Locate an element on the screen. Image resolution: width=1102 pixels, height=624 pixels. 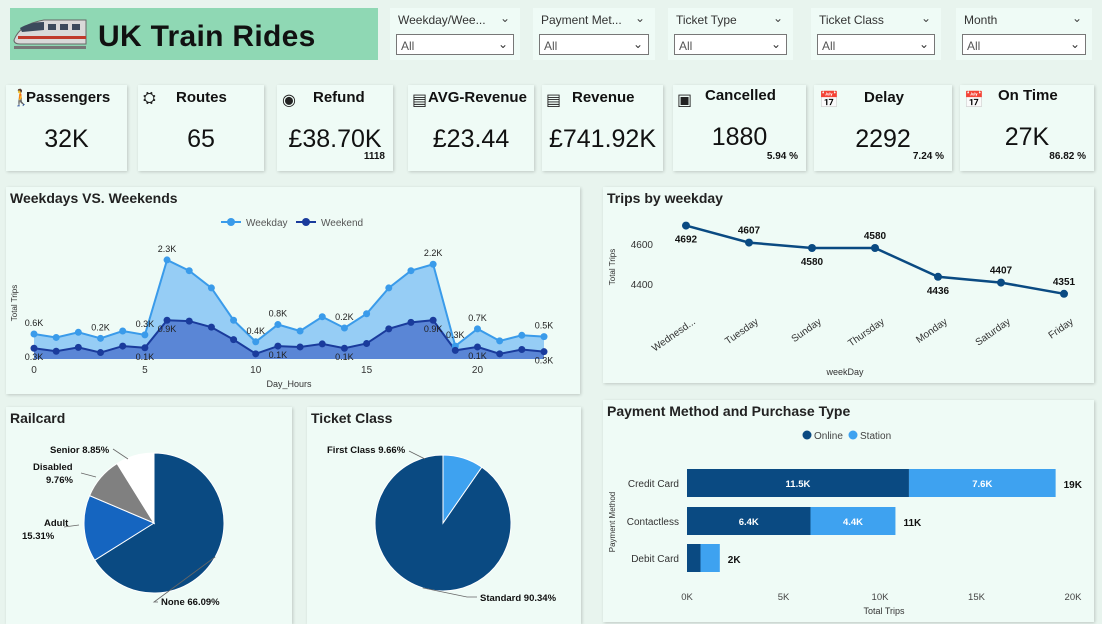
legend-weekend-label: Weekend is located at coordinates (342, 223).